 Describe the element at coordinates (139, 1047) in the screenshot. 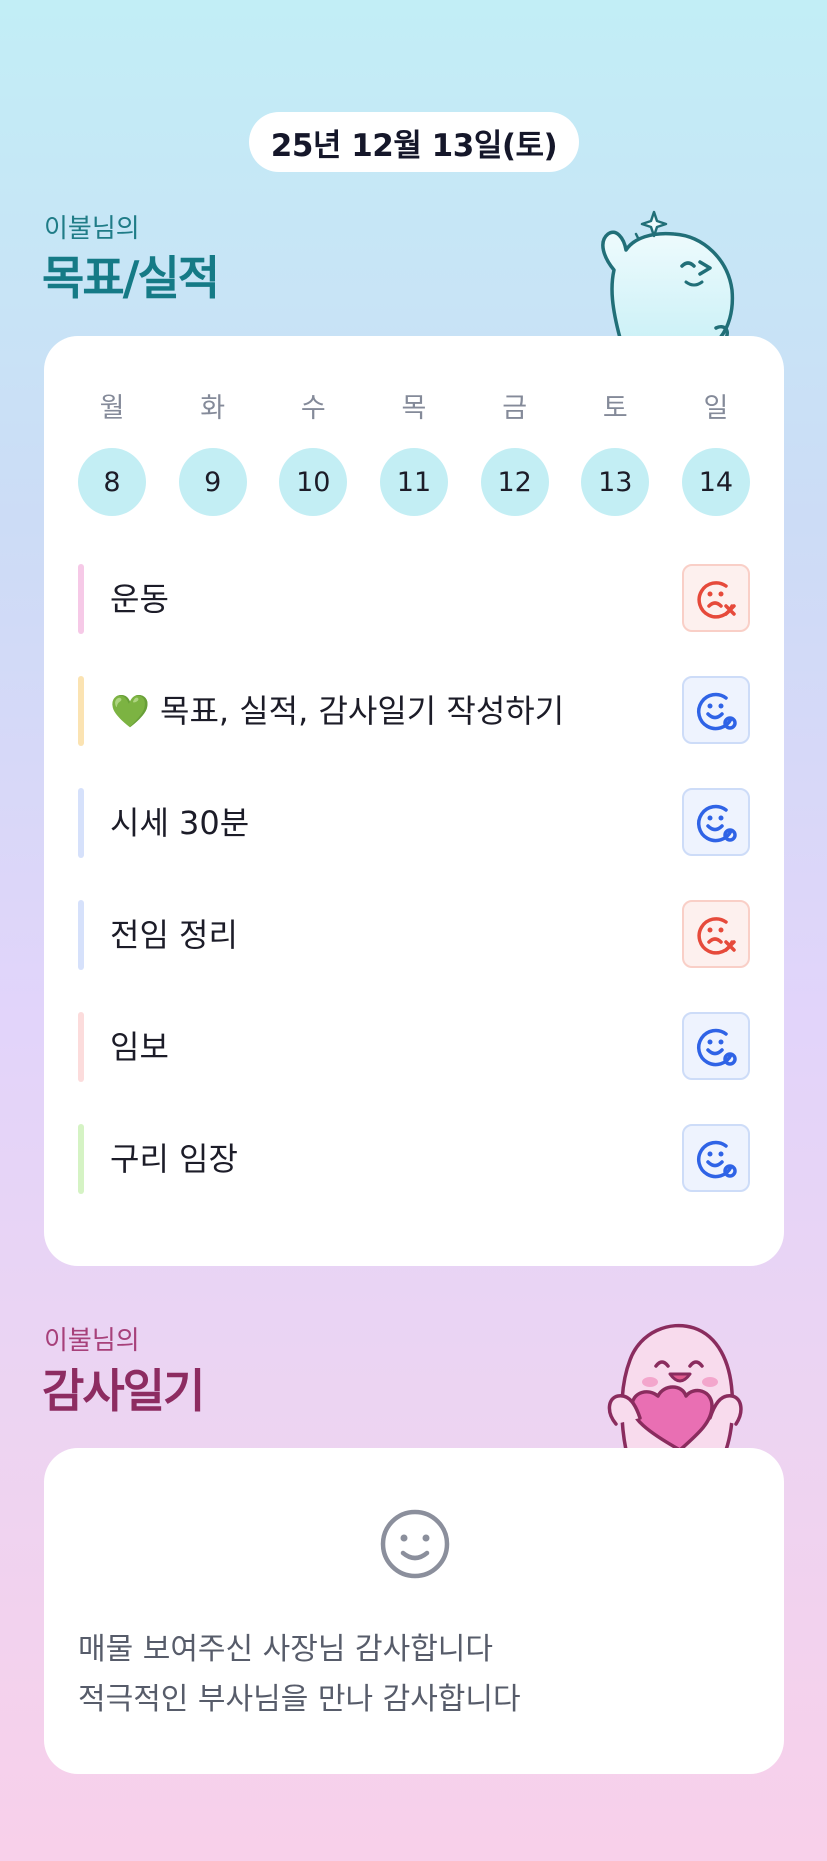

I see `goal-label: 임보` at that location.